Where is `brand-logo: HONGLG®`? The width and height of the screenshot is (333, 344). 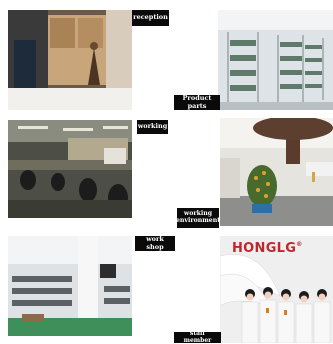
brand-logo: HONGLG® is located at coordinates (267, 248).